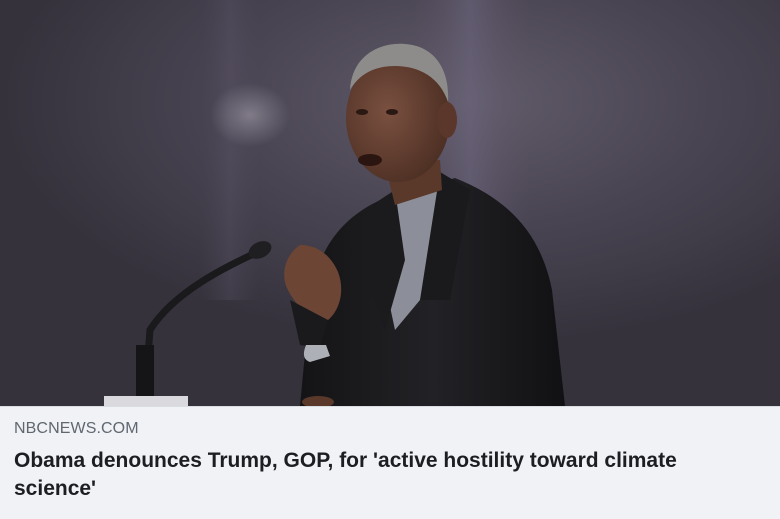 The image size is (780, 519). I want to click on source-domain: NBCNEWS.COM, so click(76, 429).